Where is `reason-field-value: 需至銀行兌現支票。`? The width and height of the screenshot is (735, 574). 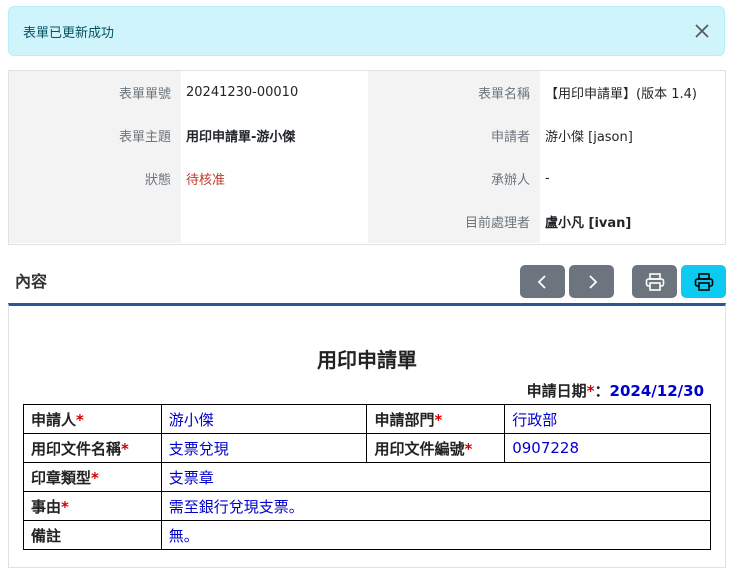
reason-field-value: 需至銀行兌現支票。 is located at coordinates (436, 506).